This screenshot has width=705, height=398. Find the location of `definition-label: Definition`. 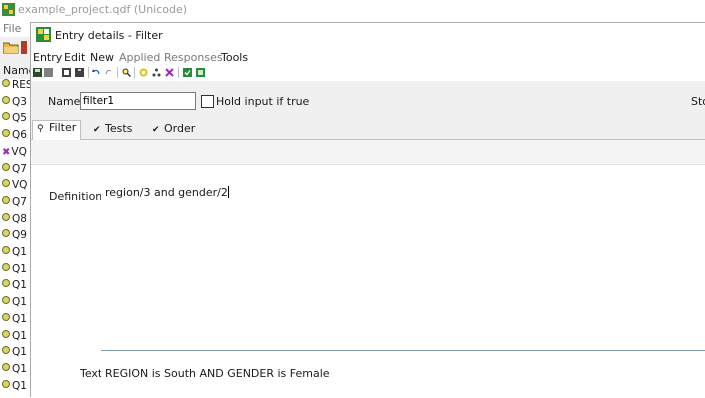

definition-label: Definition is located at coordinates (76, 196).